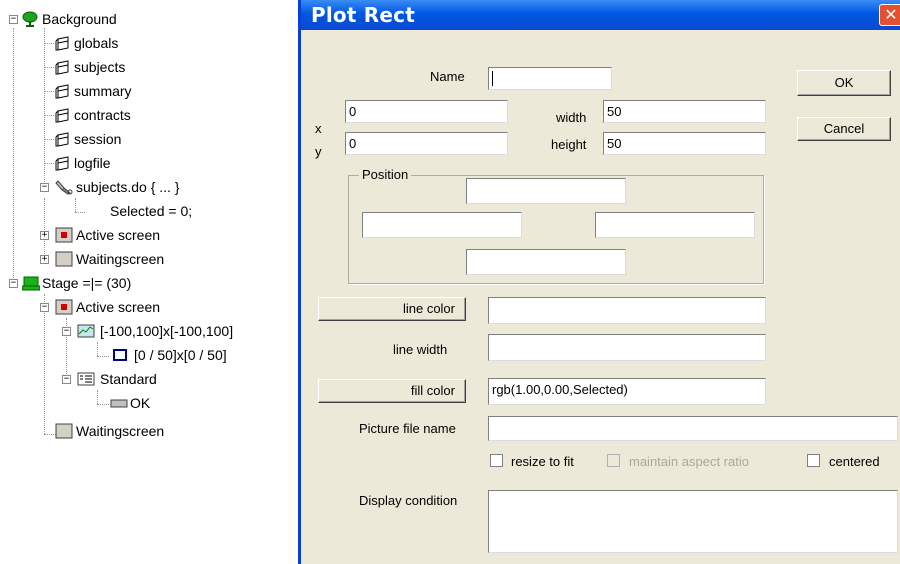  I want to click on button-icon, so click(119, 405).